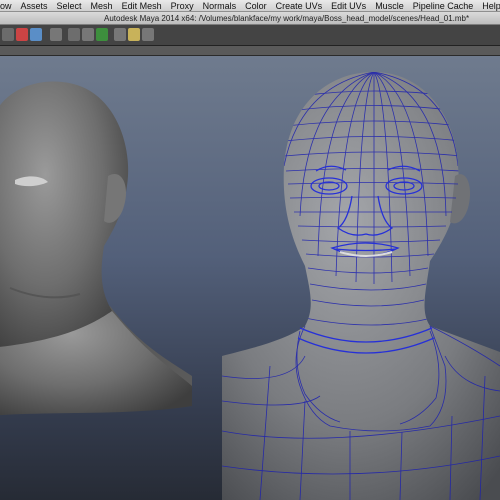 This screenshot has width=500, height=500. Describe the element at coordinates (120, 34) in the screenshot. I see `ipr-icon` at that location.